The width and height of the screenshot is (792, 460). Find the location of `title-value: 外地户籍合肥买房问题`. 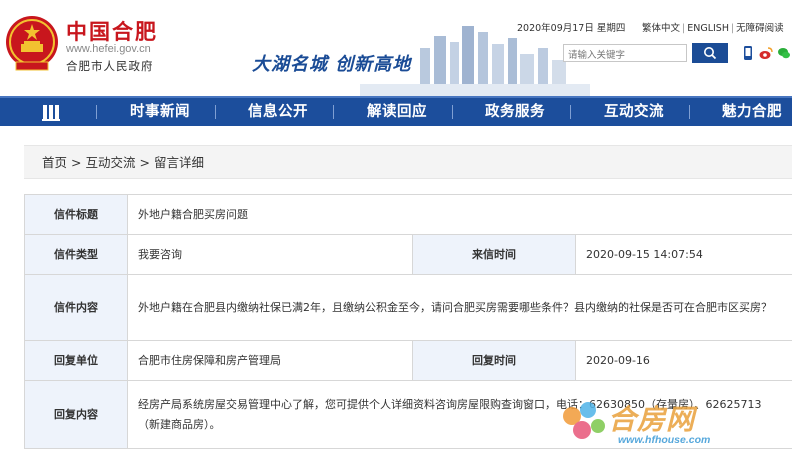

title-value: 外地户籍合肥买房问题 is located at coordinates (459, 214).